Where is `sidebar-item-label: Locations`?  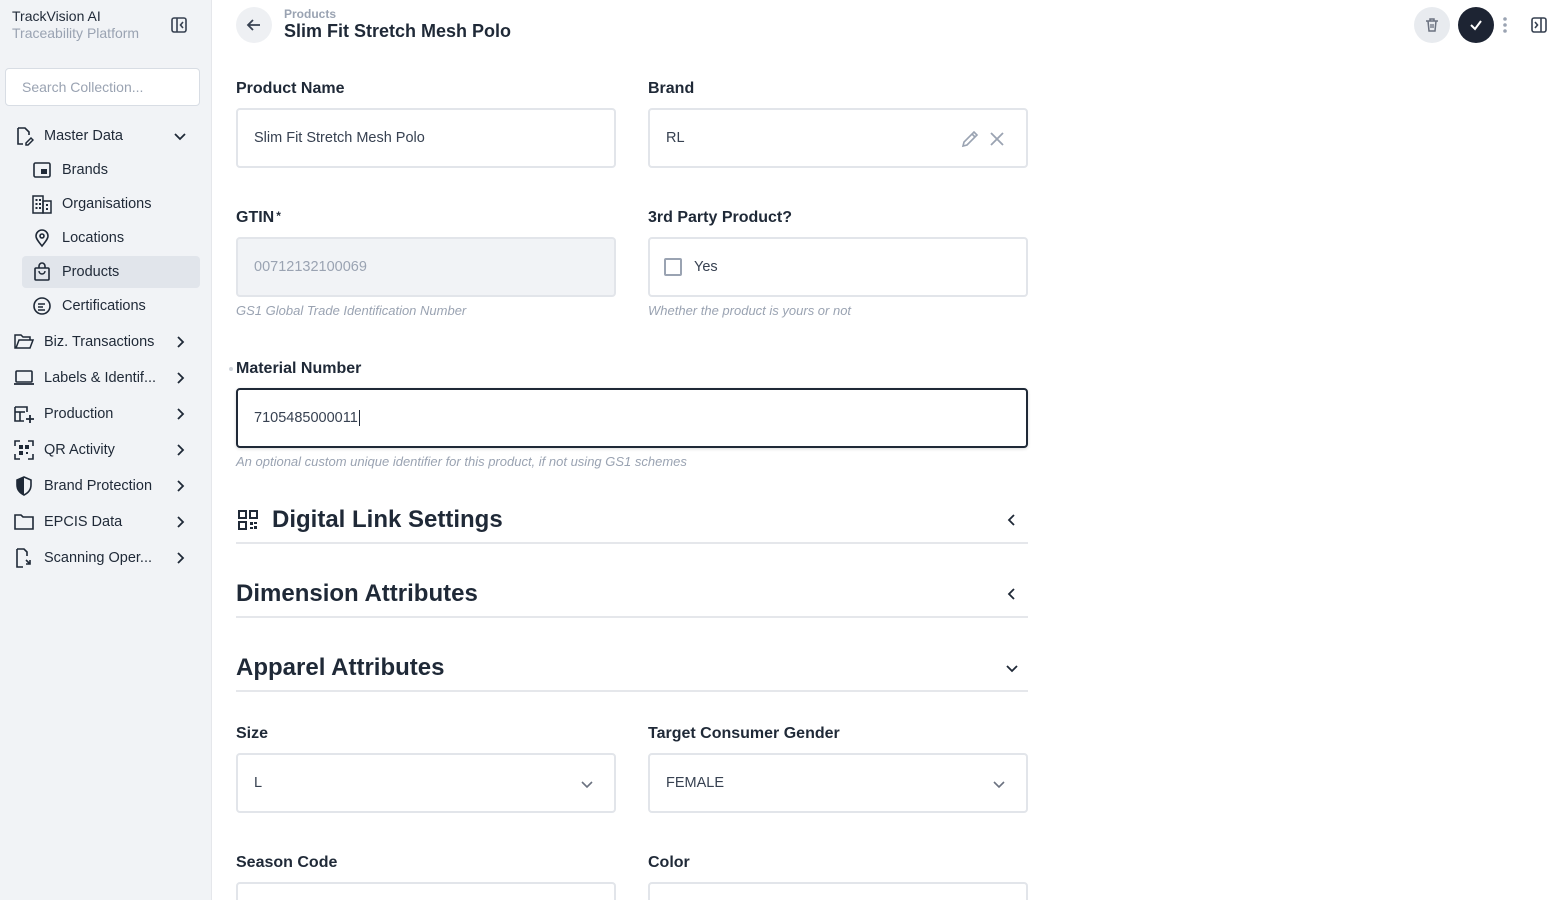
sidebar-item-label: Locations is located at coordinates (93, 238).